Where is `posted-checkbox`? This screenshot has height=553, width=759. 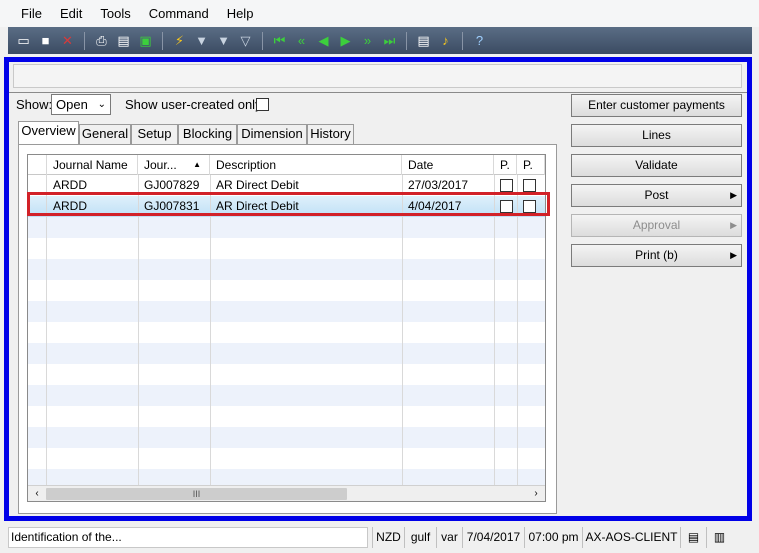 posted-checkbox is located at coordinates (506, 185).